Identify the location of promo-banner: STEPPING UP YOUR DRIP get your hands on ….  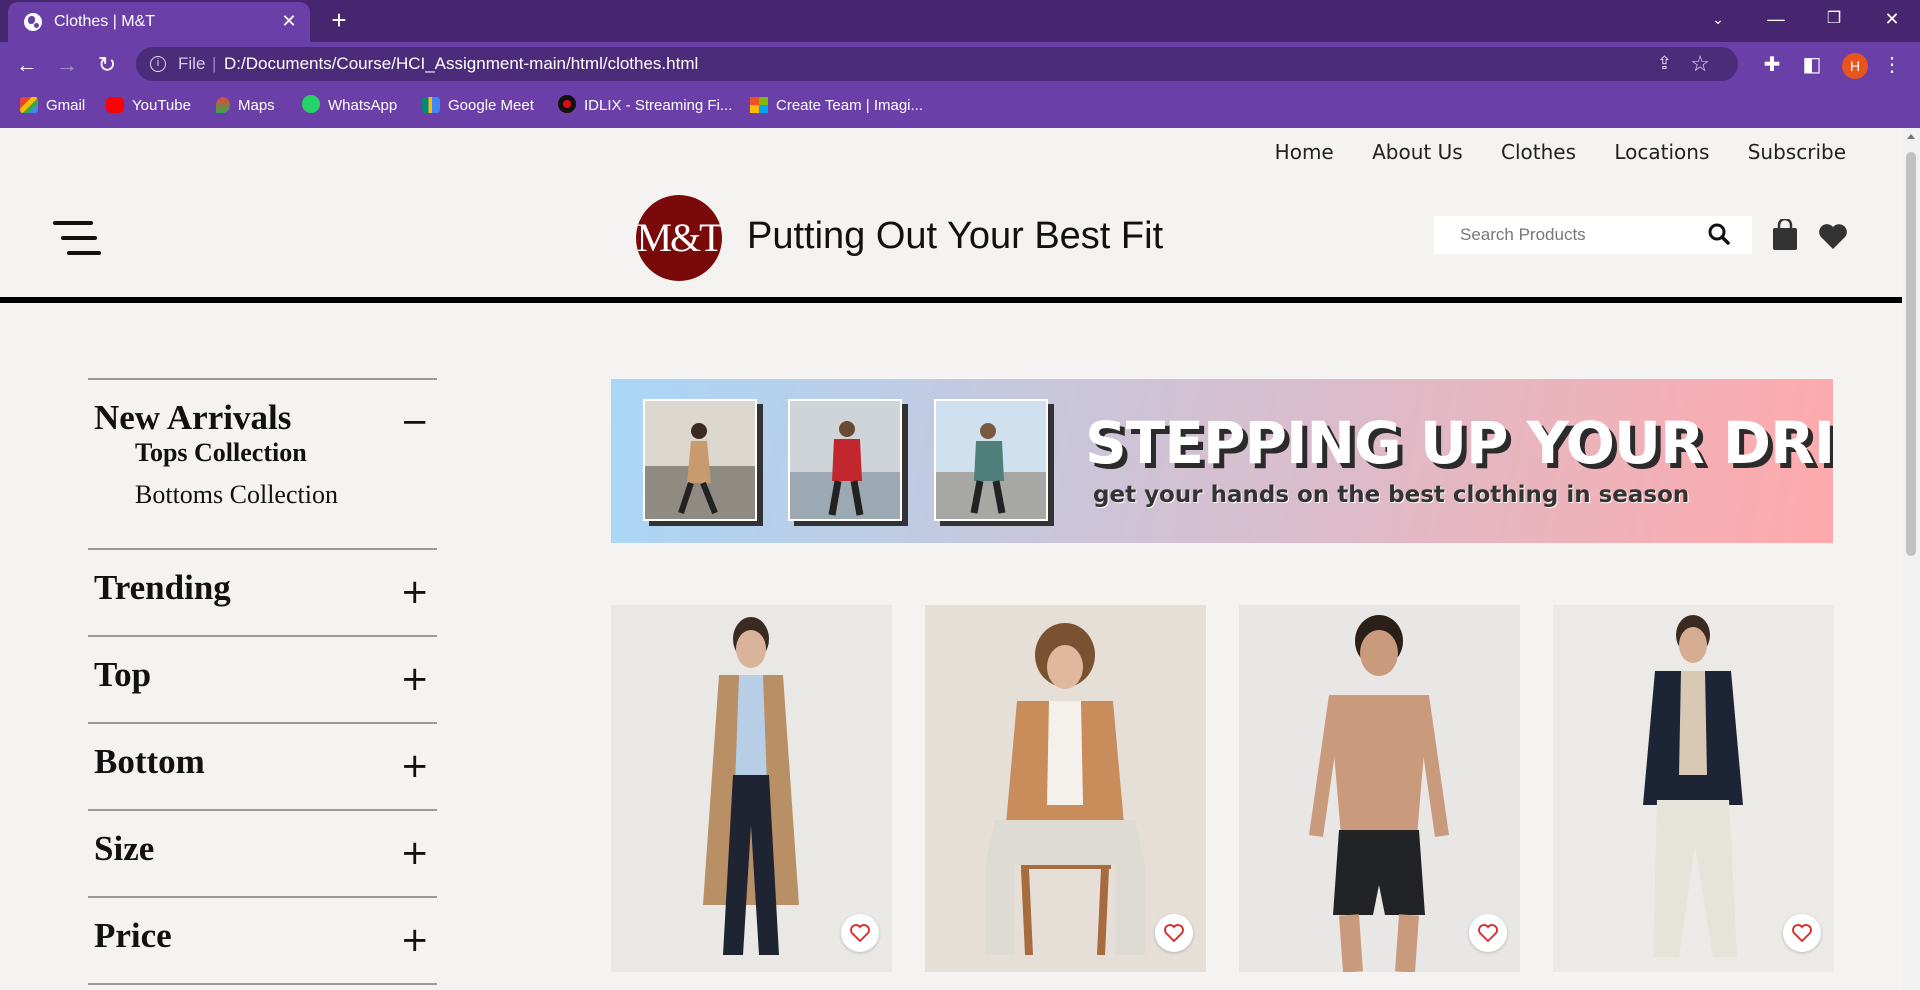
(1222, 461).